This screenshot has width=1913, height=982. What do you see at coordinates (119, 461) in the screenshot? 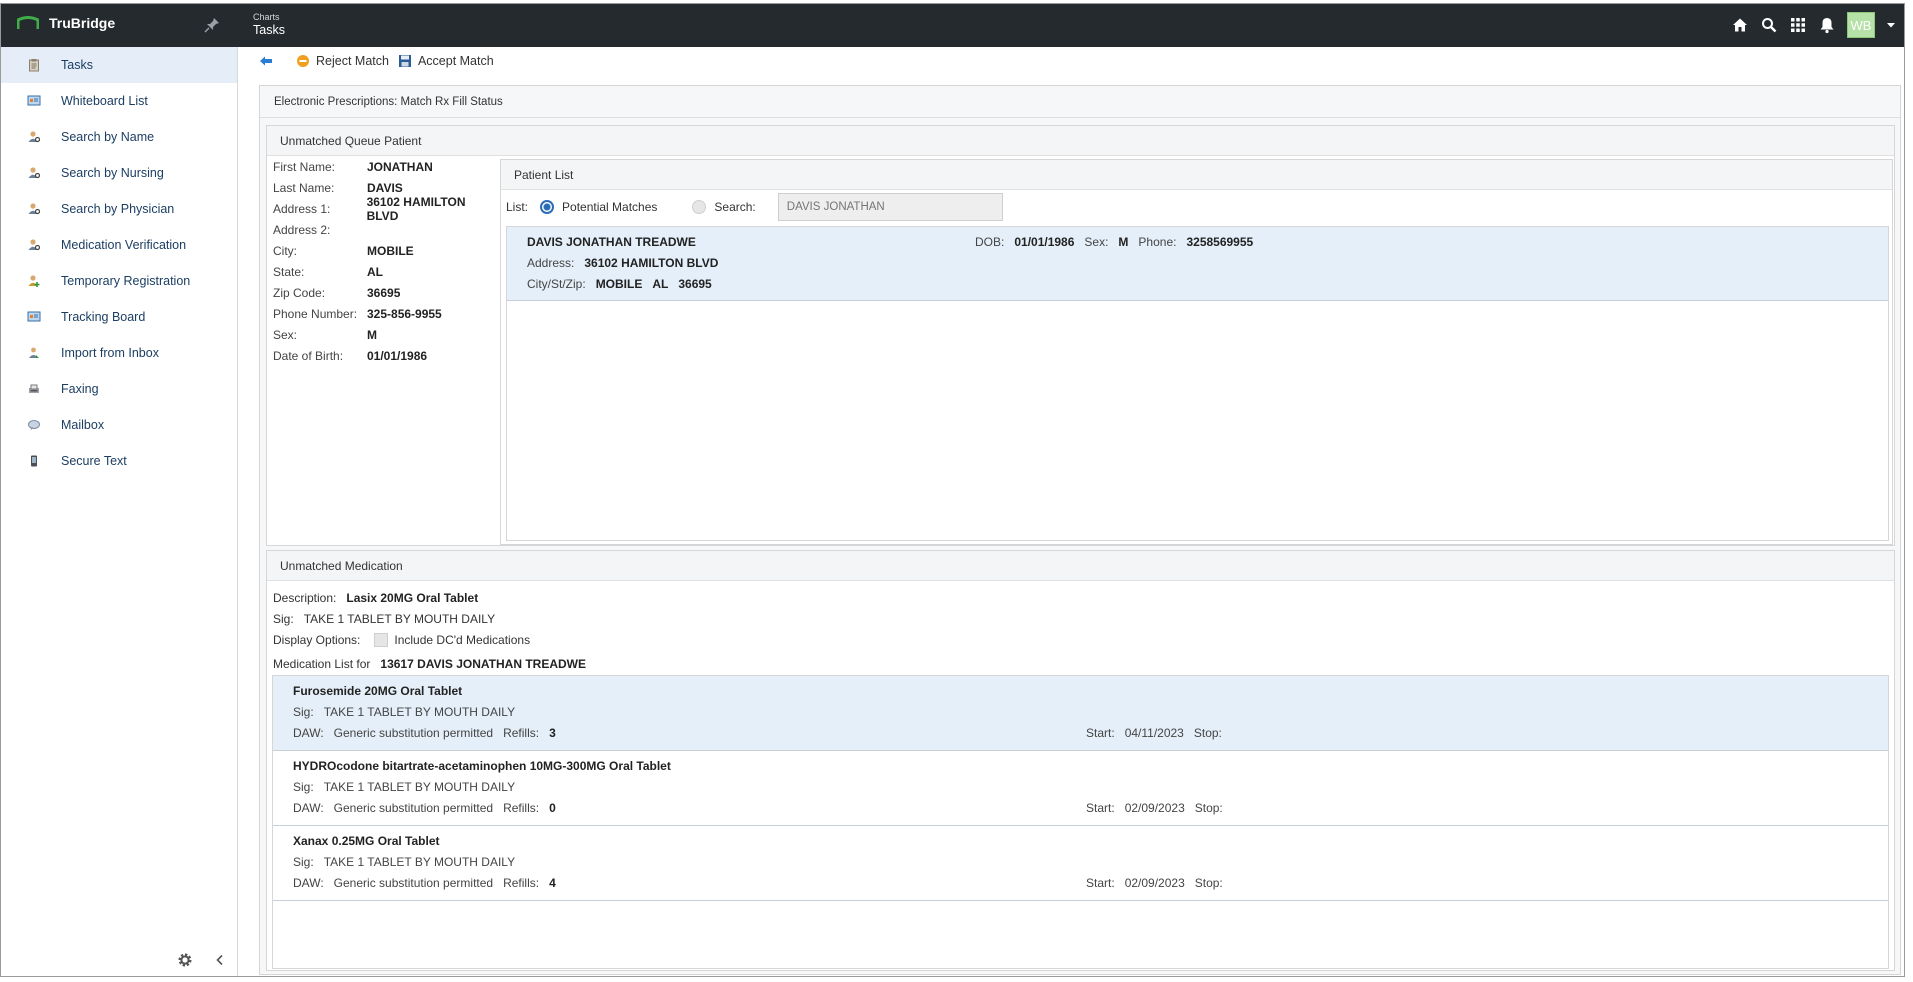
I see `sidebar-item-secure-text: Secure Text` at bounding box center [119, 461].